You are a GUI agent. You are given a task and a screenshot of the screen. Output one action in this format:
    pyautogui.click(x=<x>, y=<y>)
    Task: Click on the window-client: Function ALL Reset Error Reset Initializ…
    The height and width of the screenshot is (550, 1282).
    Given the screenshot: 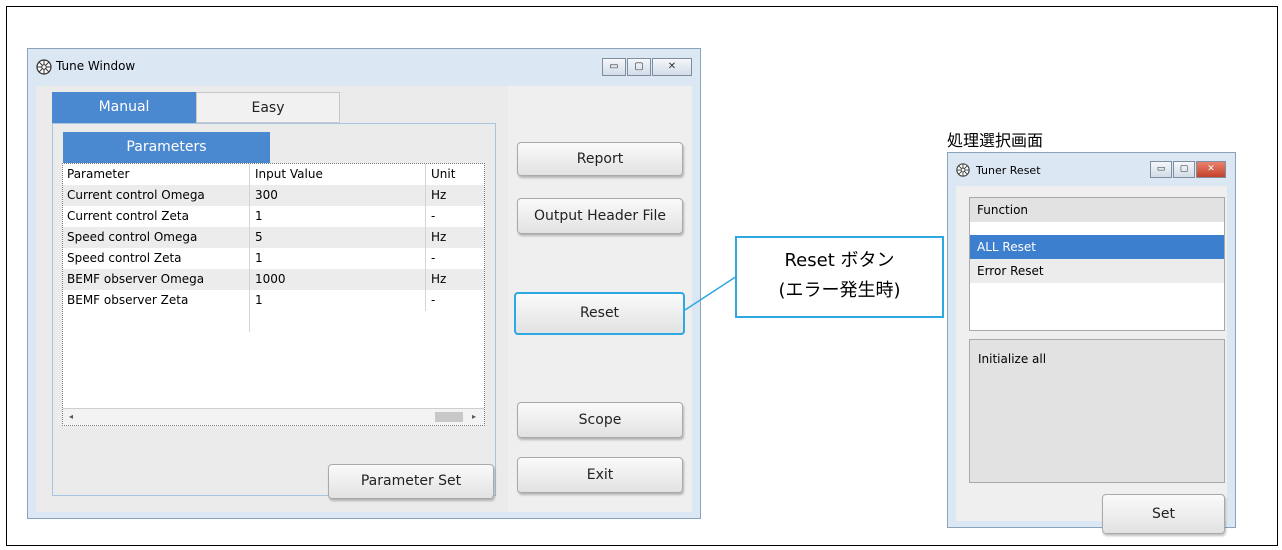 What is the action you would take?
    pyautogui.click(x=1091, y=360)
    